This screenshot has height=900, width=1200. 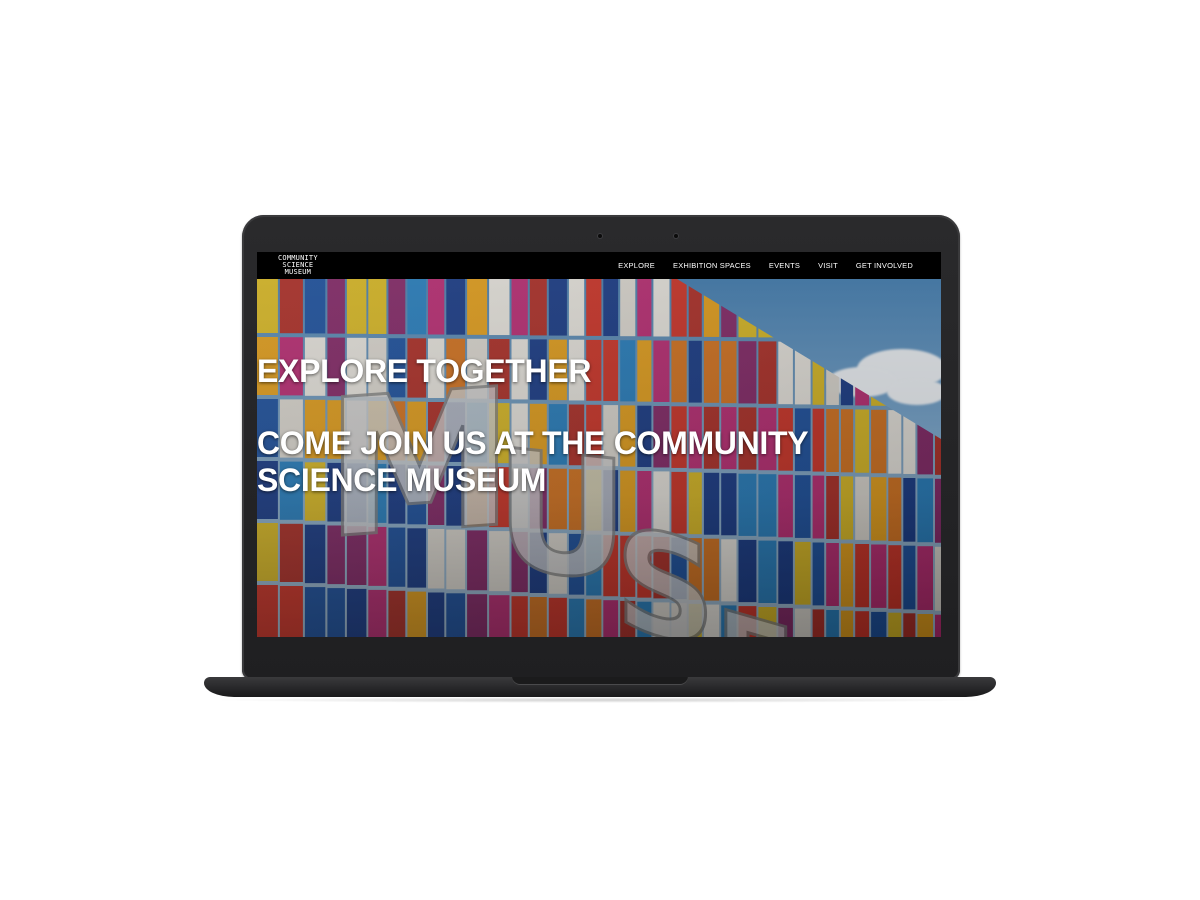 What do you see at coordinates (784, 265) in the screenshot?
I see `nav-item-events: EVENTS` at bounding box center [784, 265].